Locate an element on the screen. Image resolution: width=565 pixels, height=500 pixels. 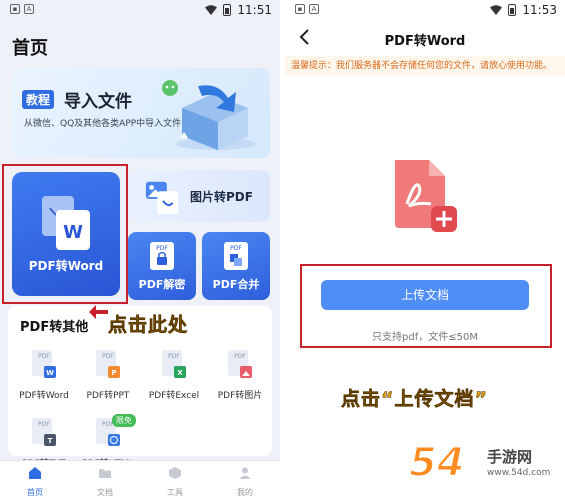
tab-label: 工具 is located at coordinates (175, 492).